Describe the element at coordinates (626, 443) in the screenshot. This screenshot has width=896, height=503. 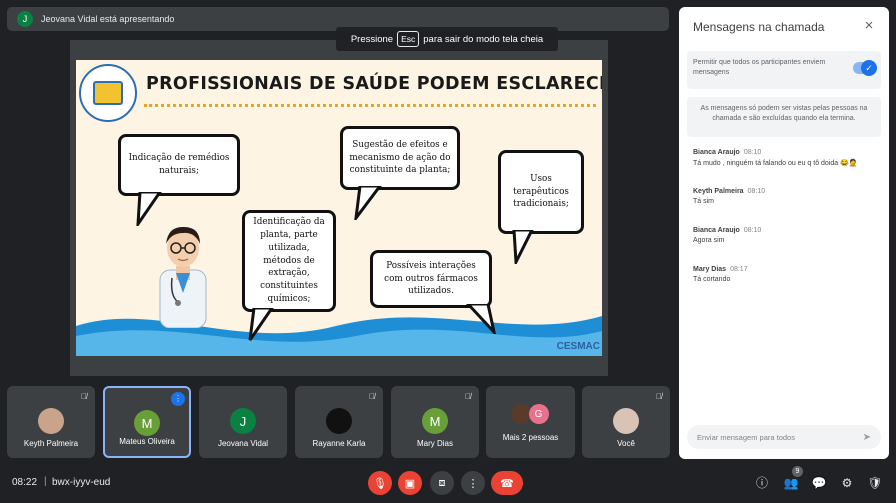
I see `participant-name: Você` at that location.